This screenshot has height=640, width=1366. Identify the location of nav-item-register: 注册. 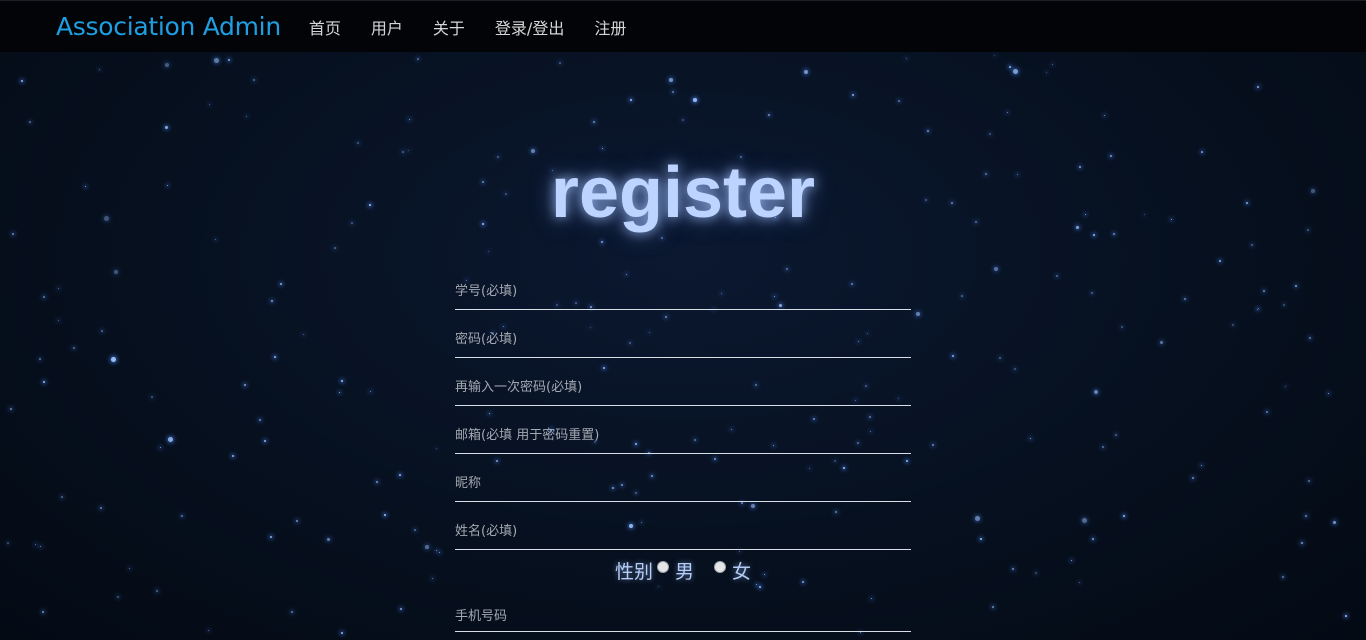
(610, 27).